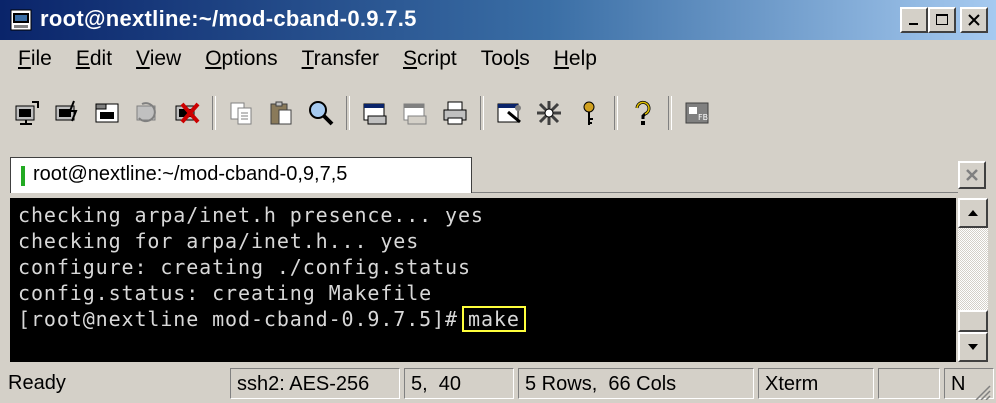 The image size is (996, 403). I want to click on global-options-icon, so click(549, 113).